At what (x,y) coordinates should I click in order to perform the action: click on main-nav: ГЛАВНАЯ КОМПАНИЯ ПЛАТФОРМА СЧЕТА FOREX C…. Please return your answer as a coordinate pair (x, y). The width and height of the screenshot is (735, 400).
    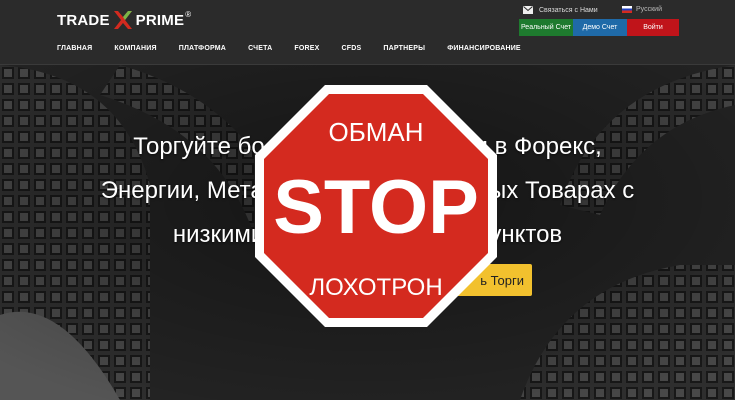
    Looking at the image, I should click on (300, 48).